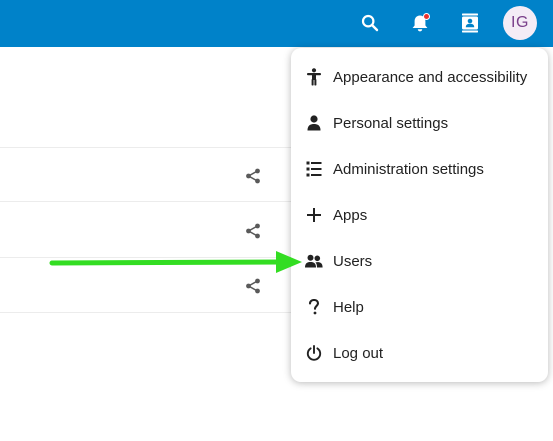 This screenshot has height=441, width=553. What do you see at coordinates (312, 169) in the screenshot?
I see `list-icon` at bounding box center [312, 169].